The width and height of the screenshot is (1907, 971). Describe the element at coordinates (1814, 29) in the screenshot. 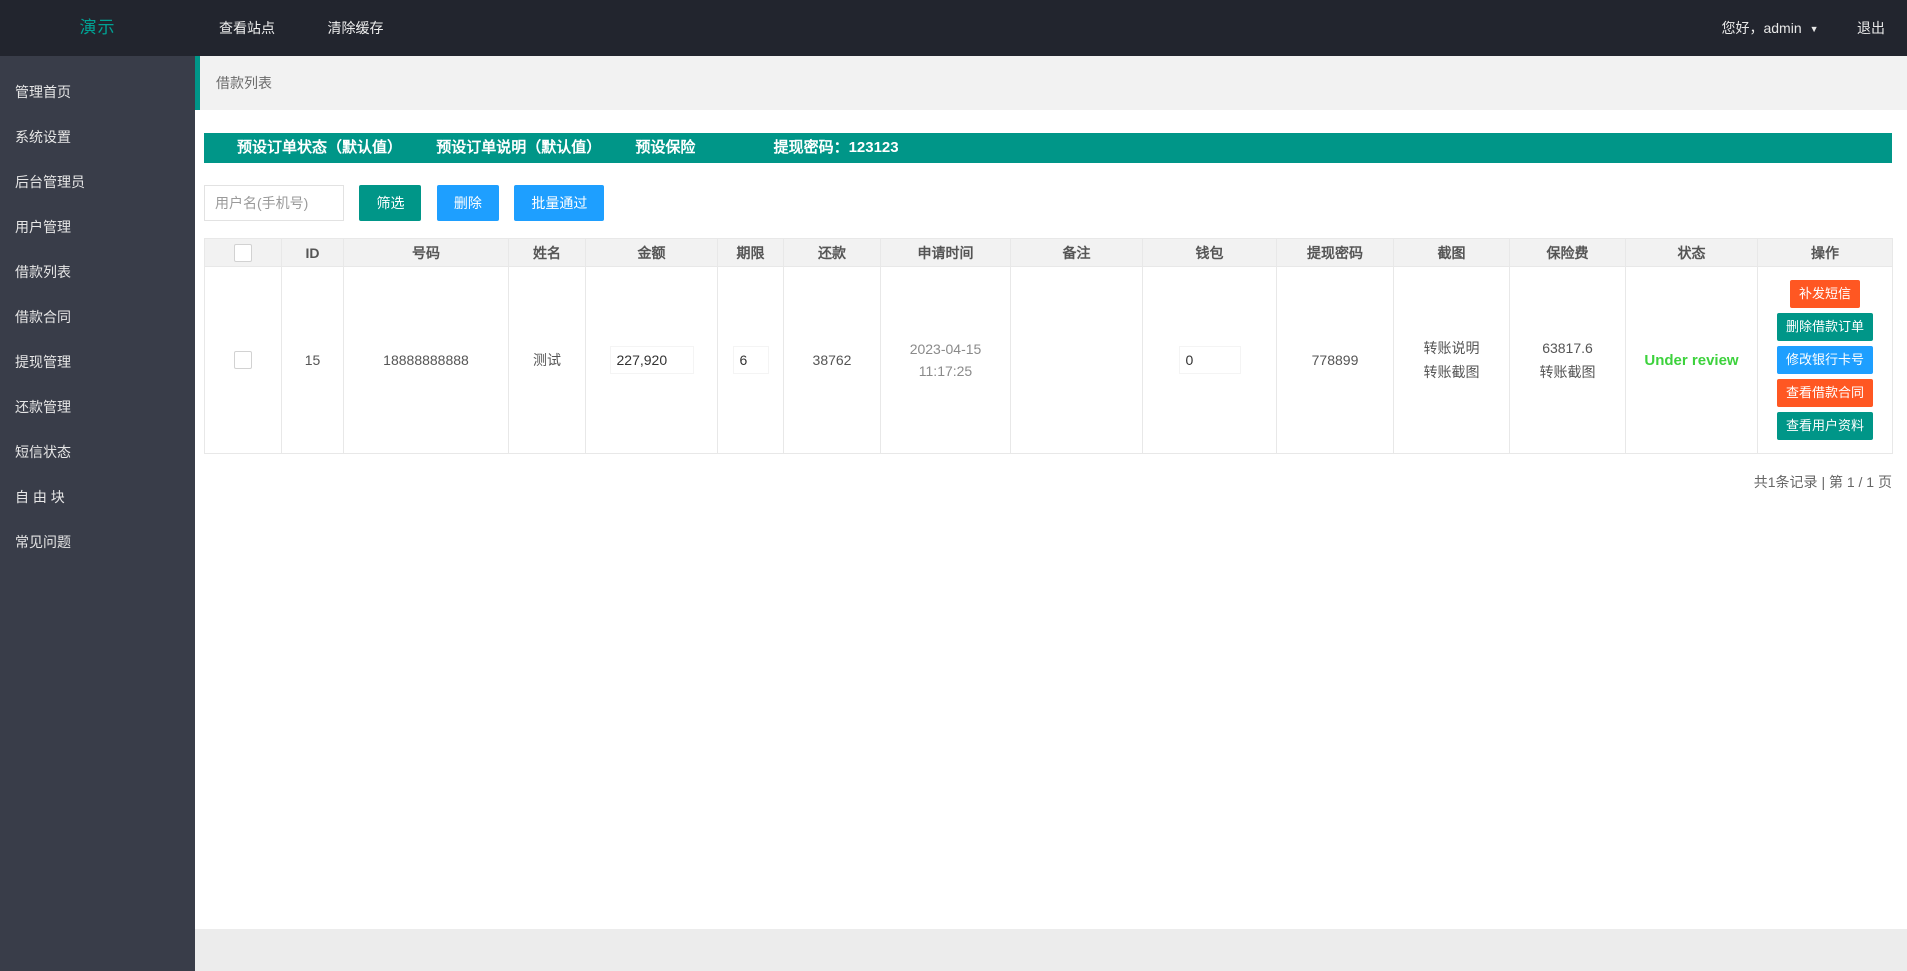

I see `chevron-down-icon: ▼` at that location.